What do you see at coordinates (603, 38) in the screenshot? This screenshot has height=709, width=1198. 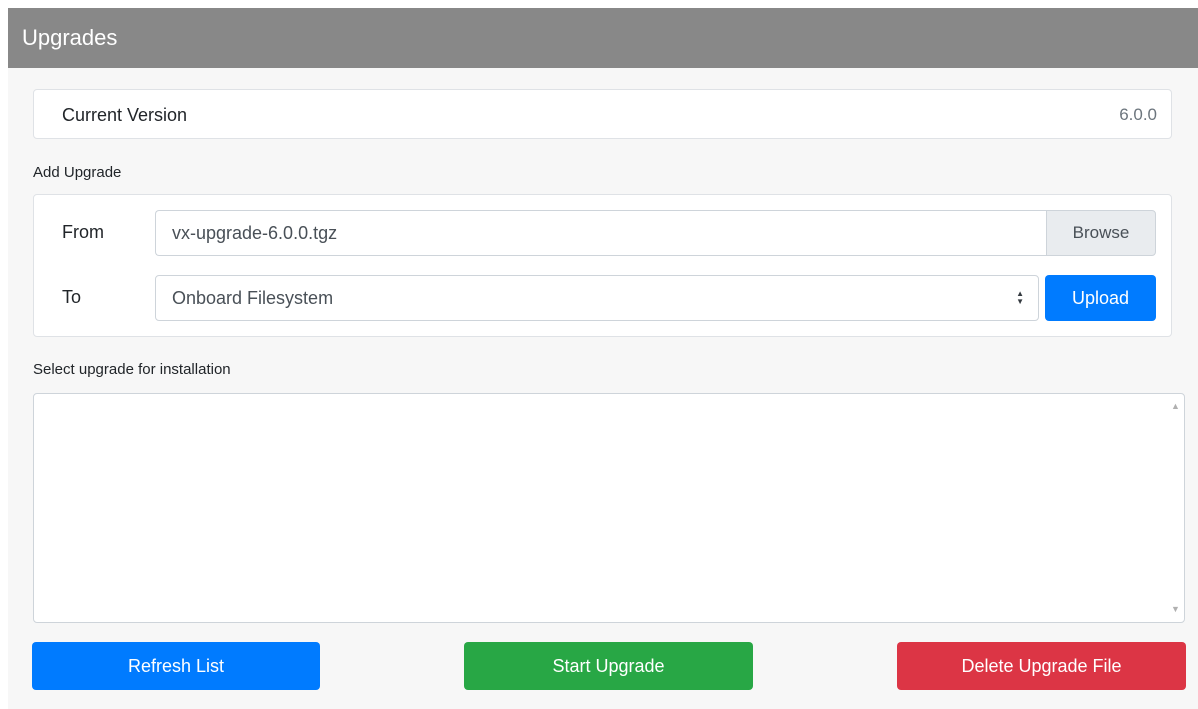 I see `page-title: Upgrades` at bounding box center [603, 38].